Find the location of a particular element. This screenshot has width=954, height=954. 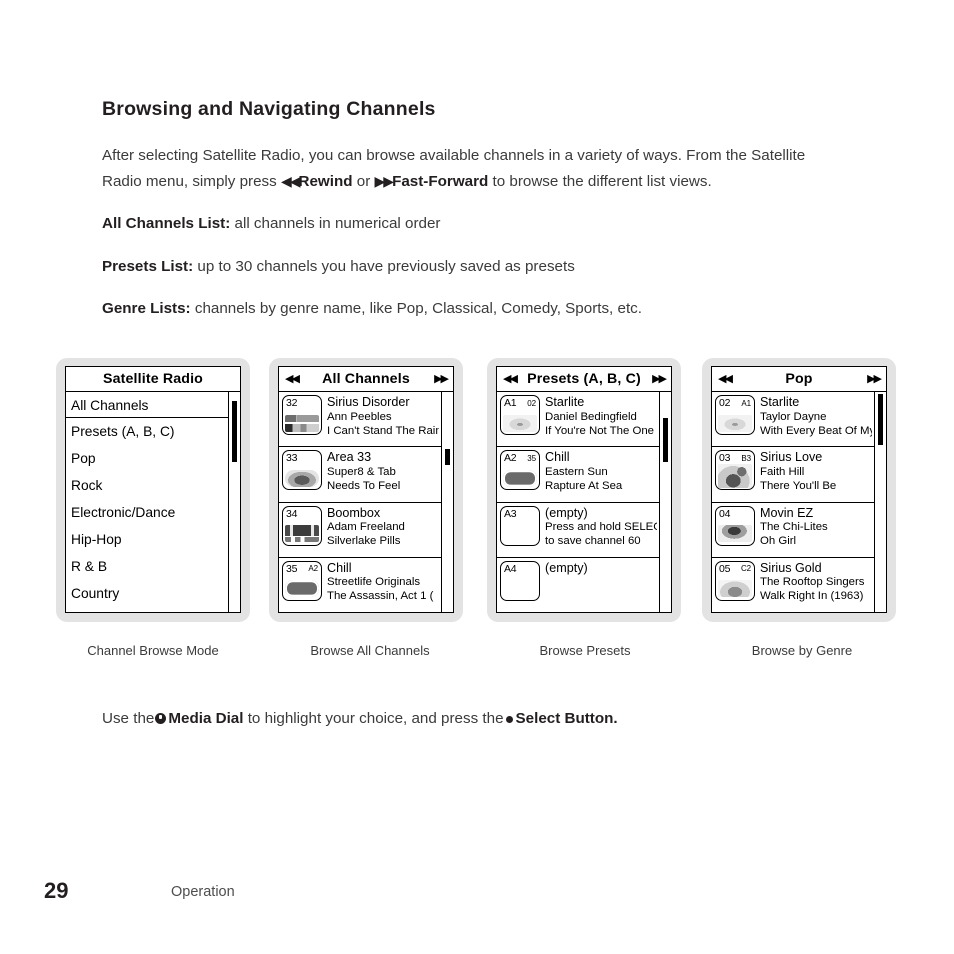

album-art: 32 is located at coordinates (302, 415).